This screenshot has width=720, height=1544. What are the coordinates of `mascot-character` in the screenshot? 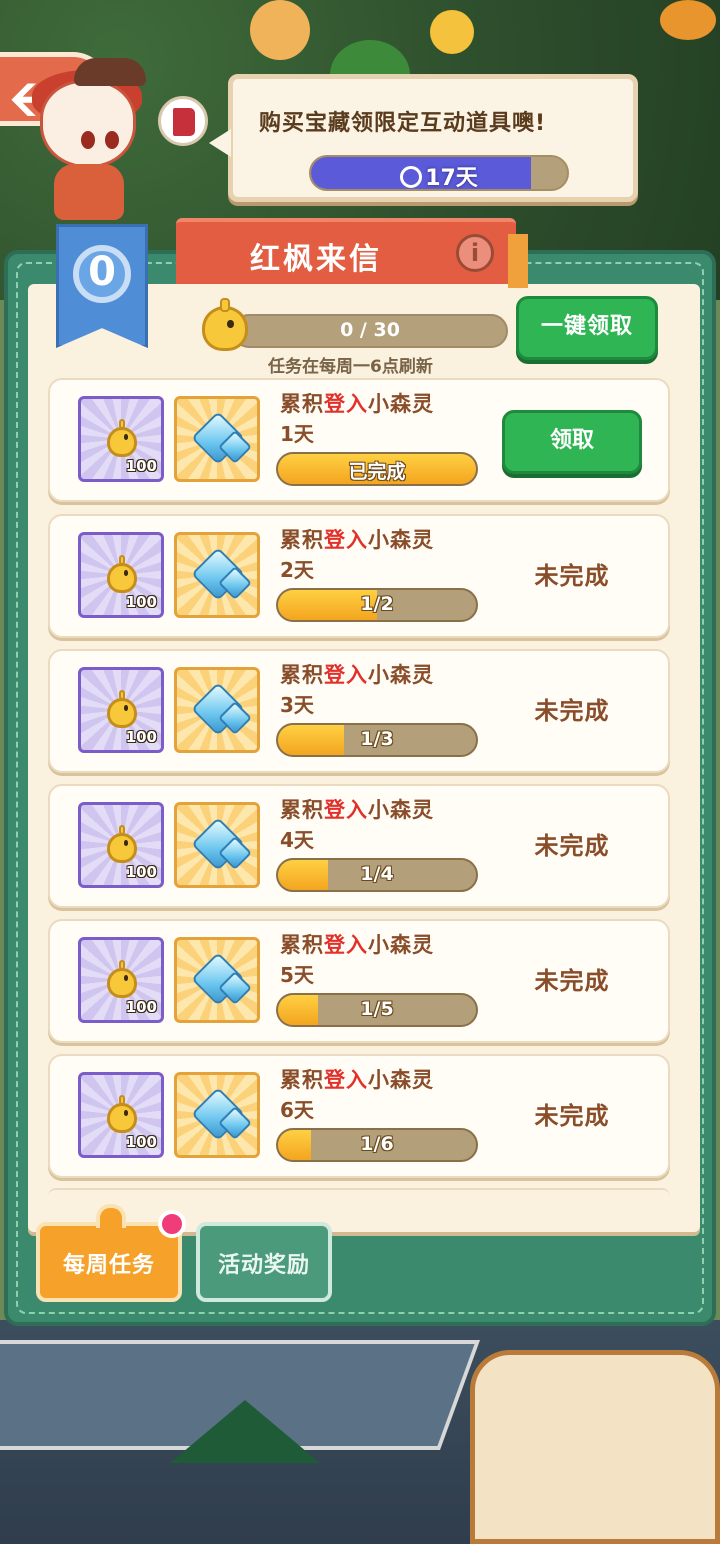 It's located at (95, 139).